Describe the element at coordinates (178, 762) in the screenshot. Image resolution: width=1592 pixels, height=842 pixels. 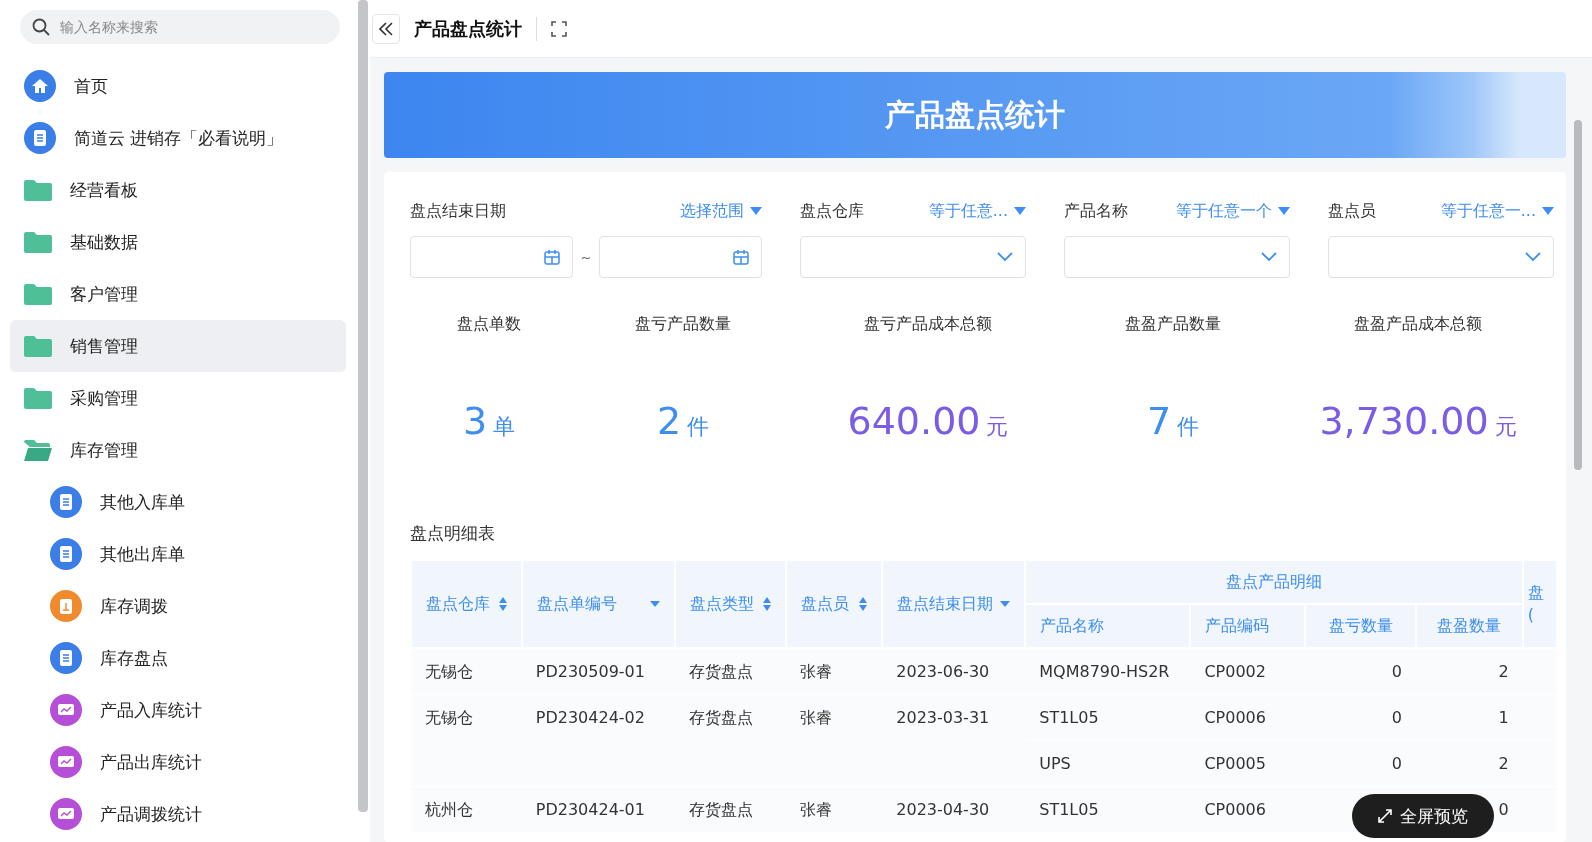
I see `sidebar-item: 产品出库统计` at that location.